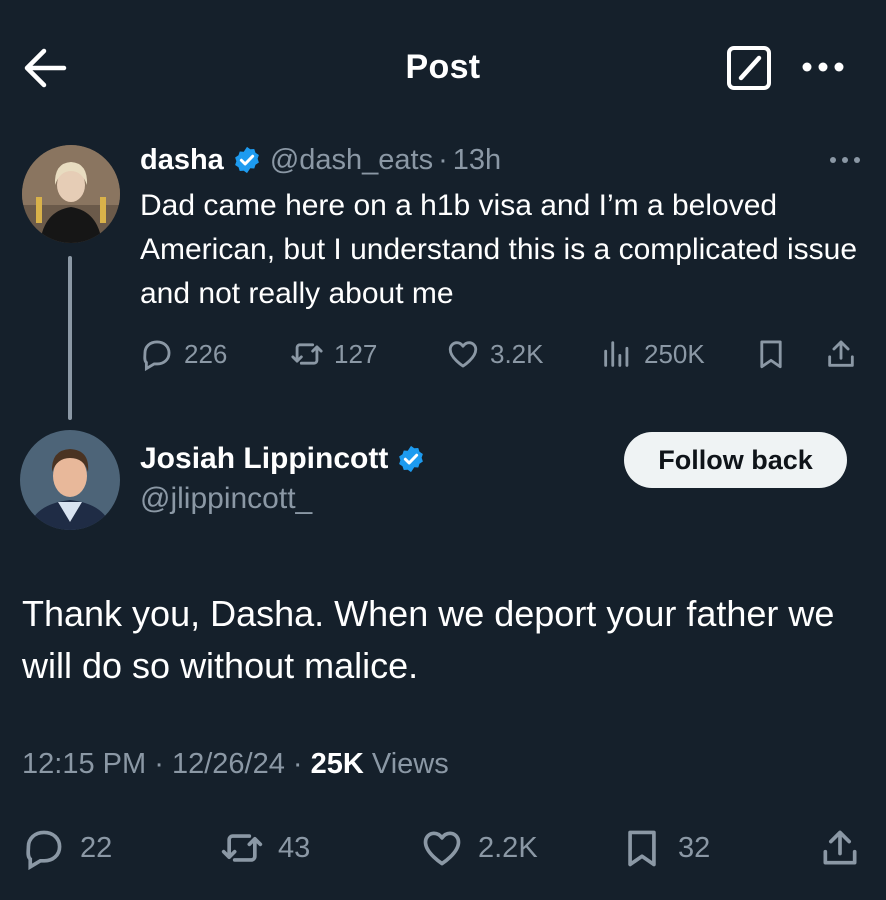 The width and height of the screenshot is (886, 900). I want to click on display-name: Josiah Lippincott, so click(264, 459).